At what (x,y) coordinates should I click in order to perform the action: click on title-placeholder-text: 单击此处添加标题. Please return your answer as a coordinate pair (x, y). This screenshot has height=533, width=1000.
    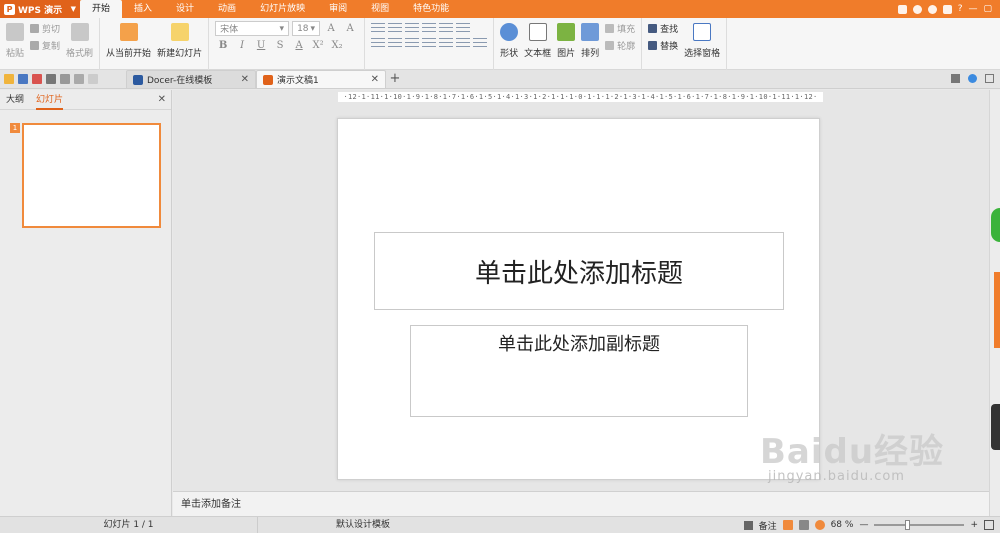
    Looking at the image, I should click on (578, 273).